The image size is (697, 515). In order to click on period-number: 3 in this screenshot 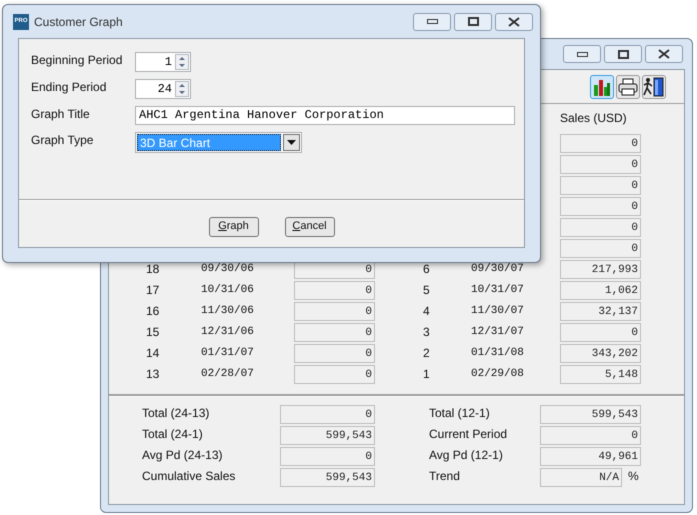, I will do `click(427, 332)`.